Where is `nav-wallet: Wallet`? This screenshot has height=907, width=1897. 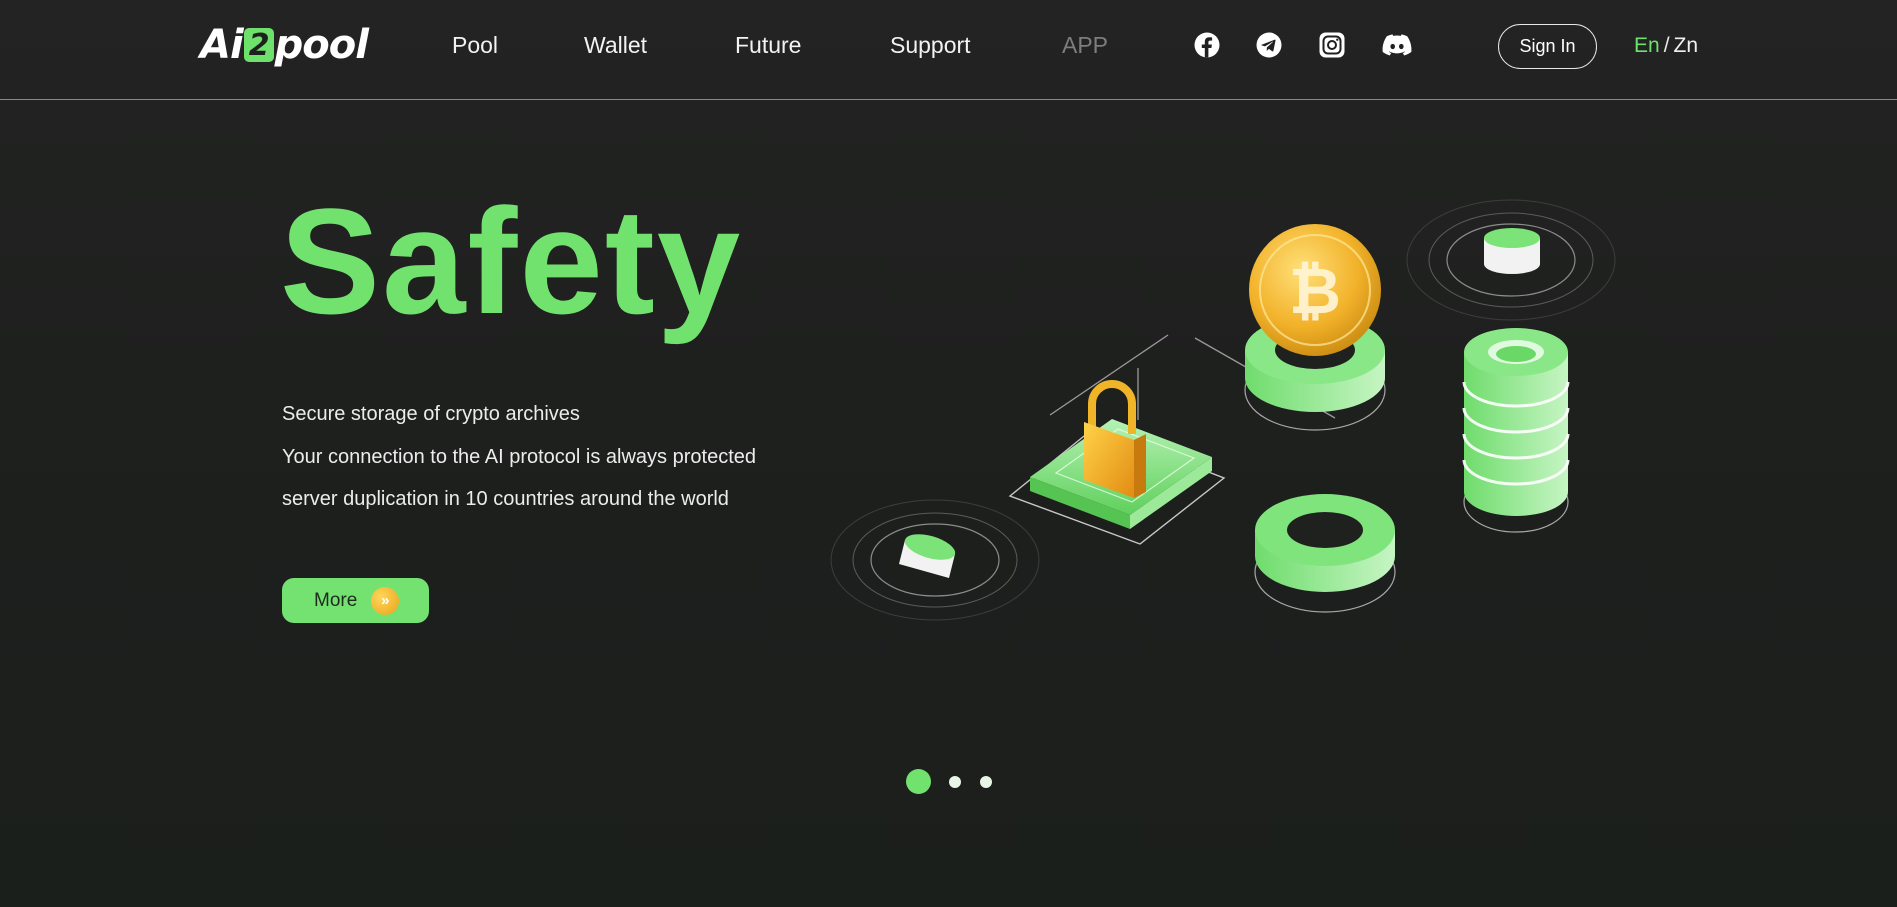 nav-wallet: Wallet is located at coordinates (615, 45).